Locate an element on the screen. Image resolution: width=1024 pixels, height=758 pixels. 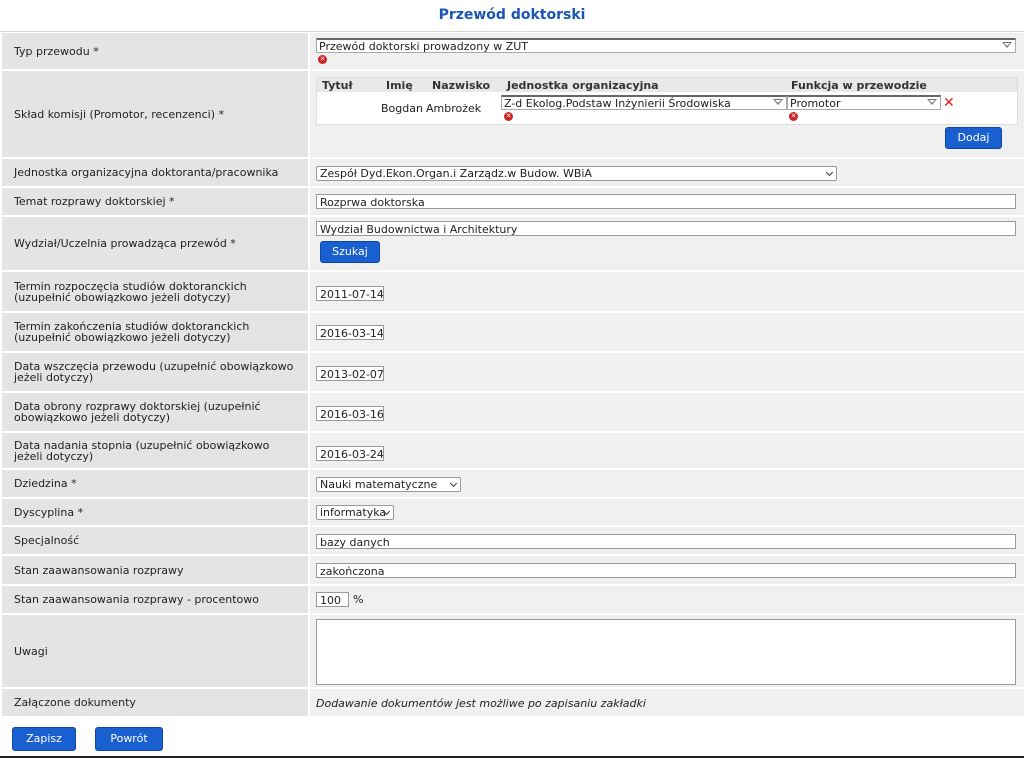
termin-zakonczenia-date: 2016-03-14 is located at coordinates (350, 332).